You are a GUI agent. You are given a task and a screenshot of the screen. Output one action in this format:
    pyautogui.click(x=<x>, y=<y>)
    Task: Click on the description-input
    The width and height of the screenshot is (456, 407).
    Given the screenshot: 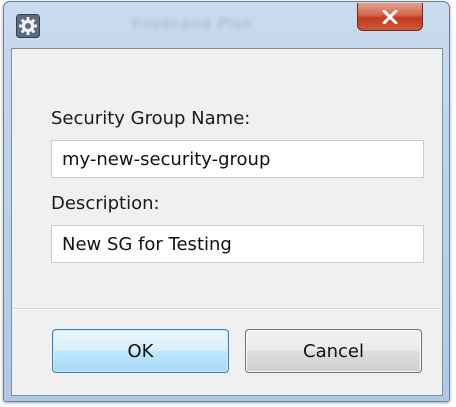 What is the action you would take?
    pyautogui.click(x=237, y=244)
    